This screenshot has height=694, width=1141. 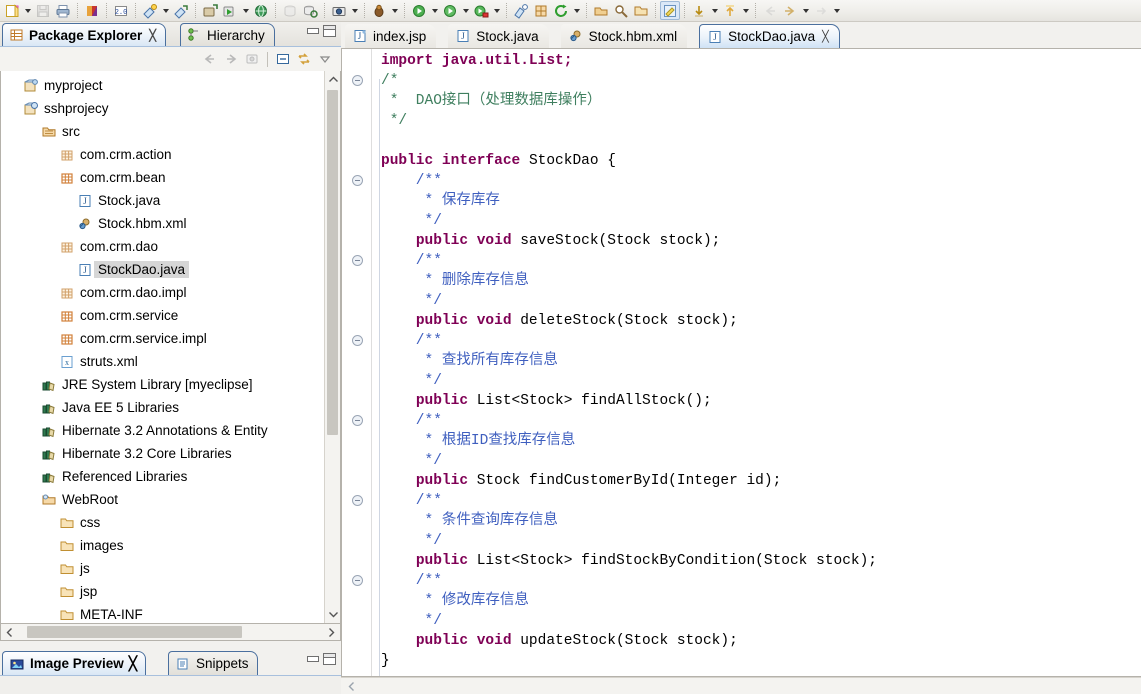 What do you see at coordinates (162, 177) in the screenshot?
I see `tree-item-com-crm-bean: com.crm.bean` at bounding box center [162, 177].